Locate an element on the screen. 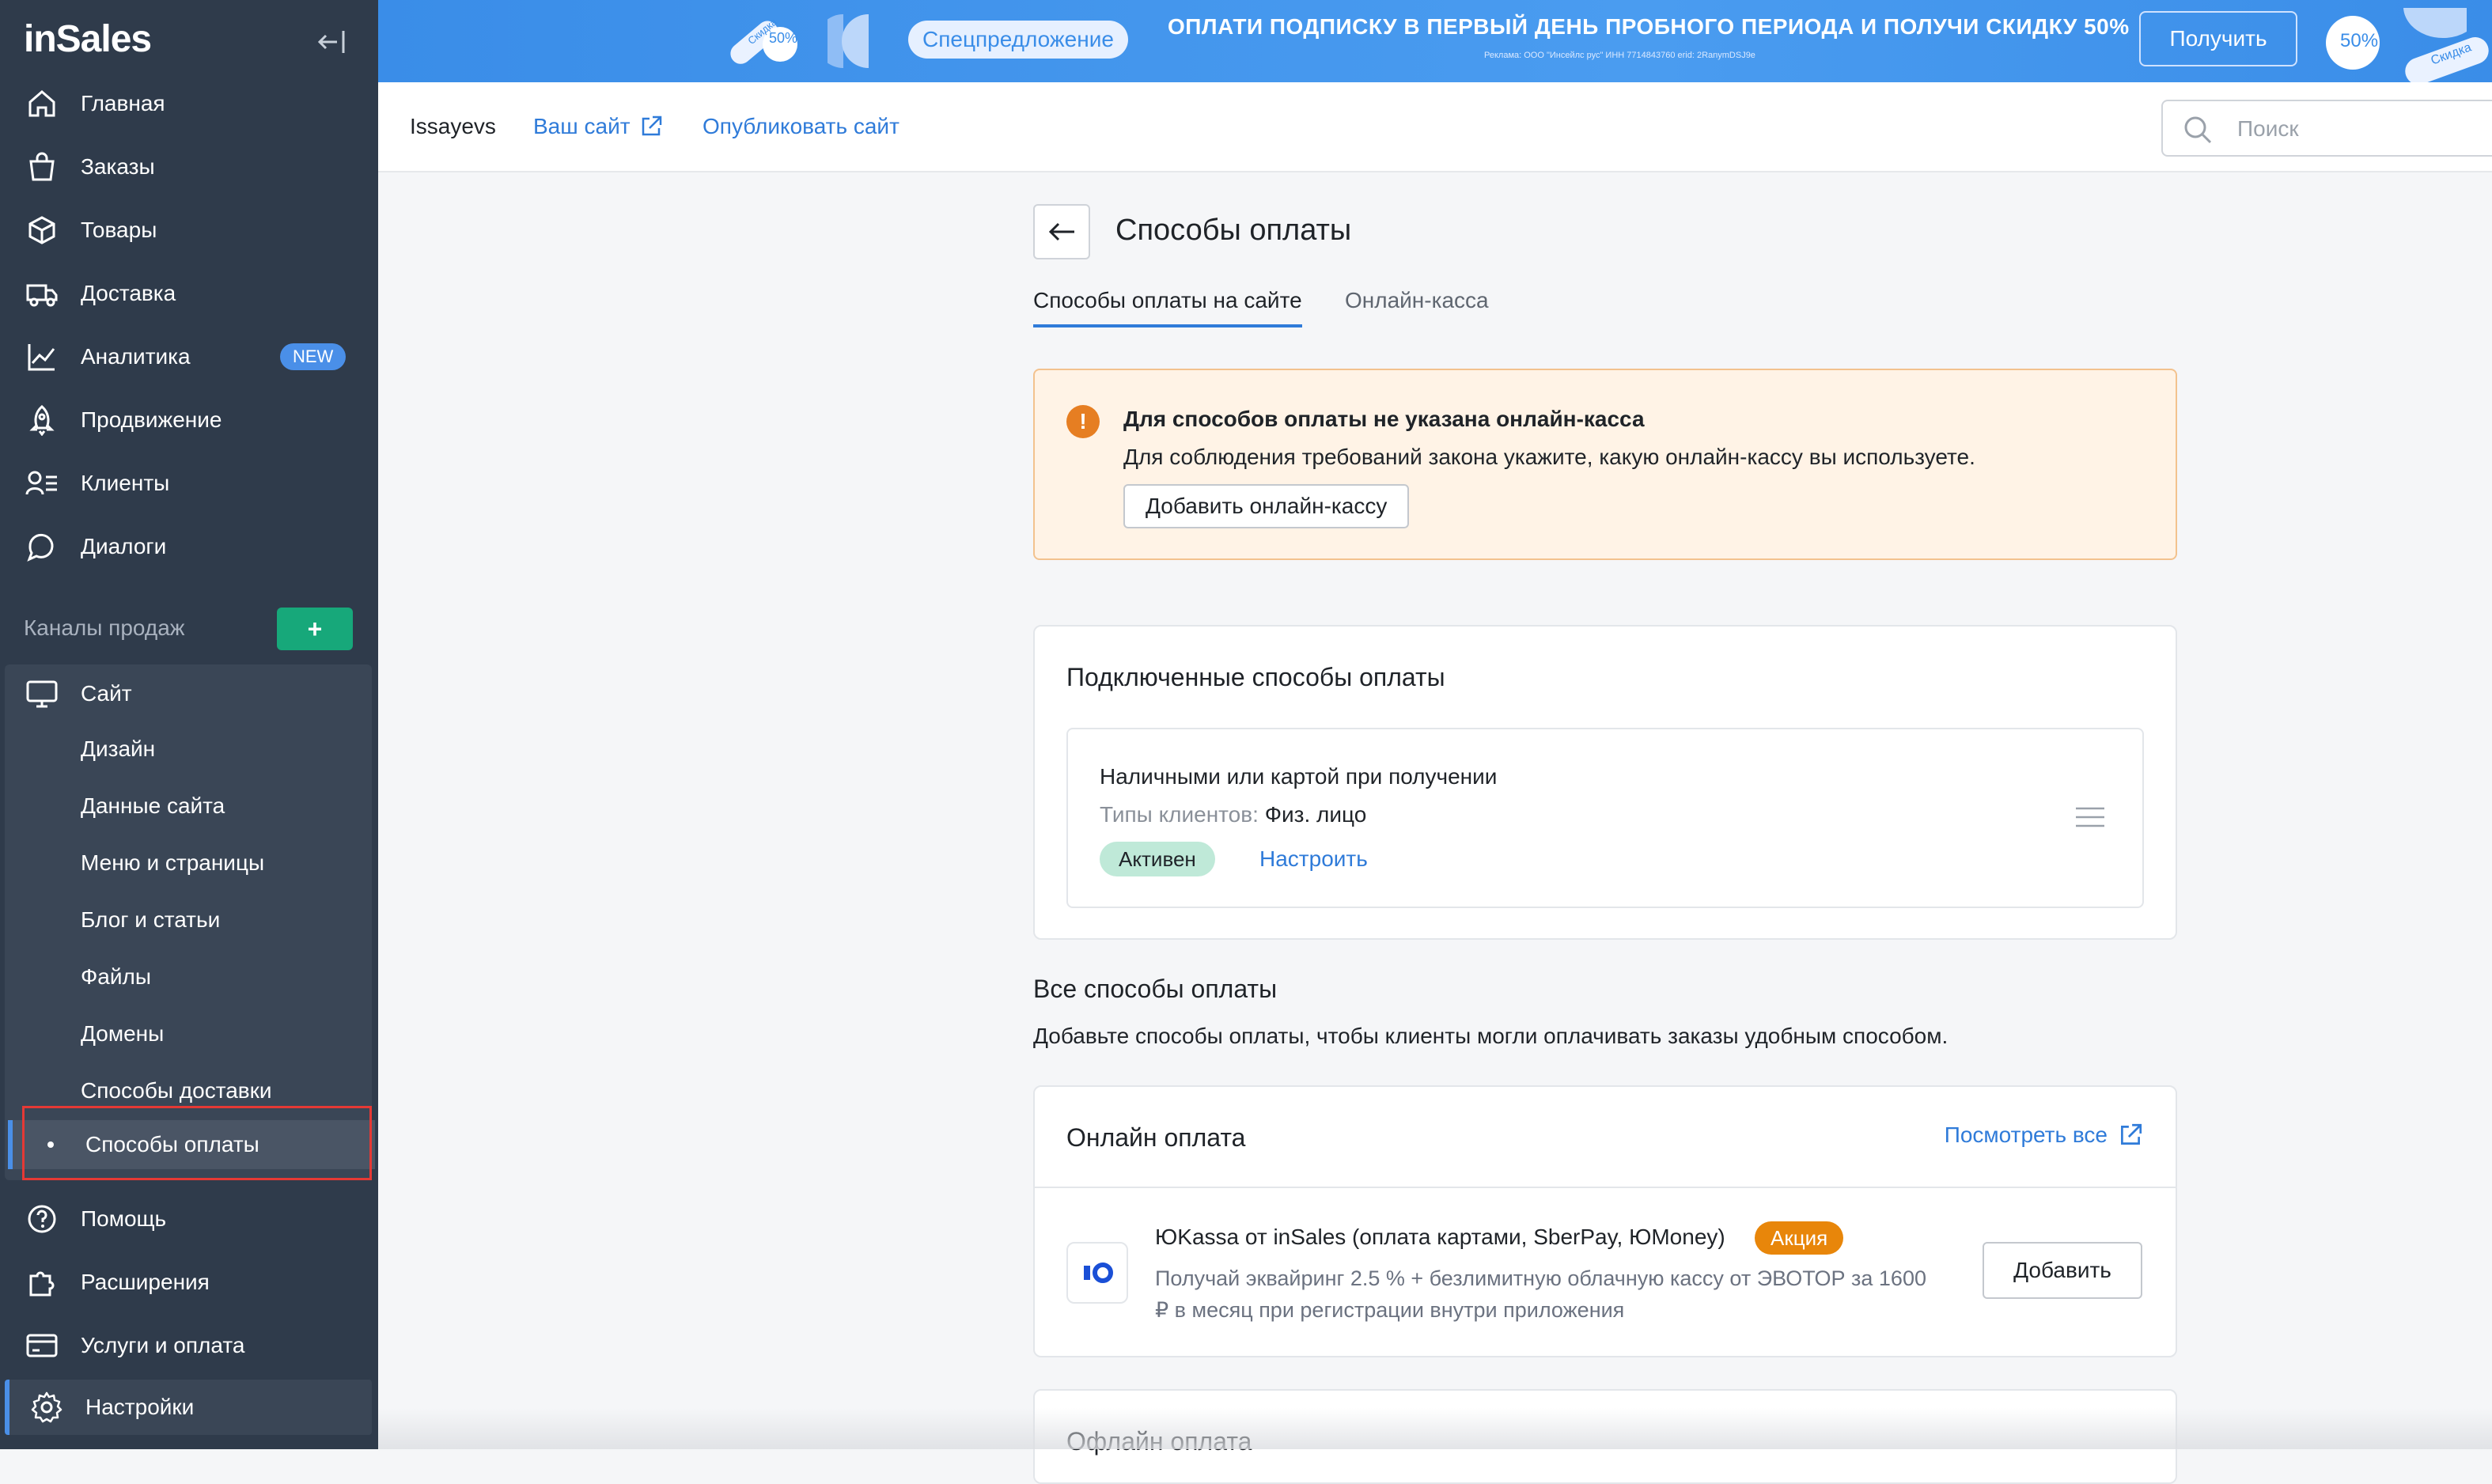 This screenshot has height=1484, width=2492. sidebar-item-label: Главная is located at coordinates (123, 103).